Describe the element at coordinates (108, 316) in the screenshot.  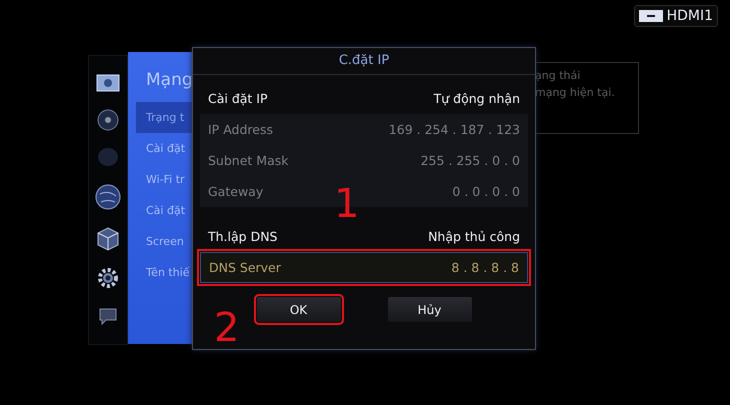
I see `chat-icon` at that location.